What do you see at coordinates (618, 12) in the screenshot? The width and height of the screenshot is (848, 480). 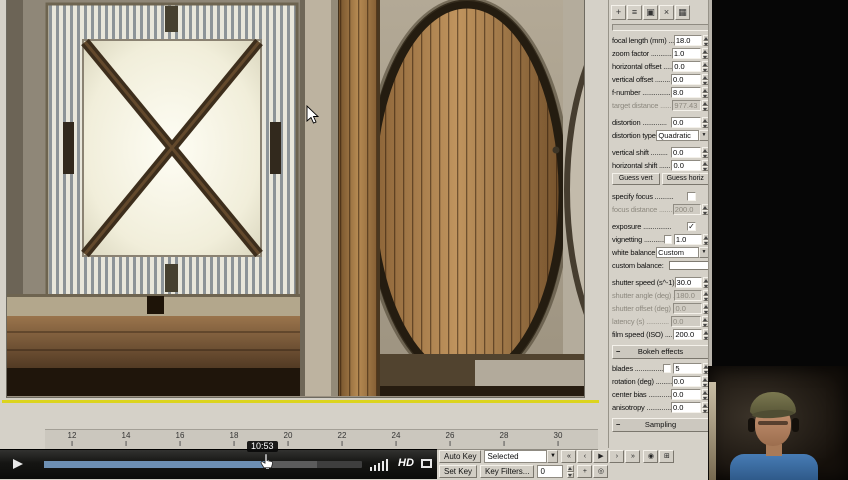 I see `pin-stack-icon: +` at bounding box center [618, 12].